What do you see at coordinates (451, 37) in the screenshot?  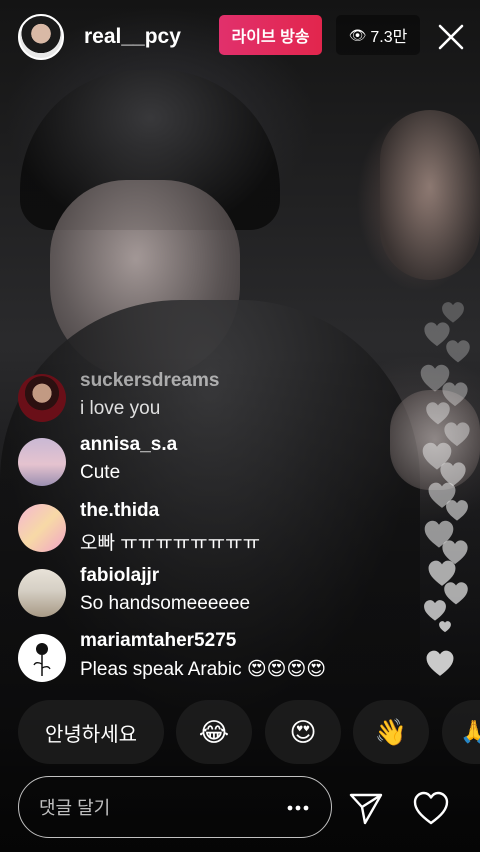 I see `close-icon` at bounding box center [451, 37].